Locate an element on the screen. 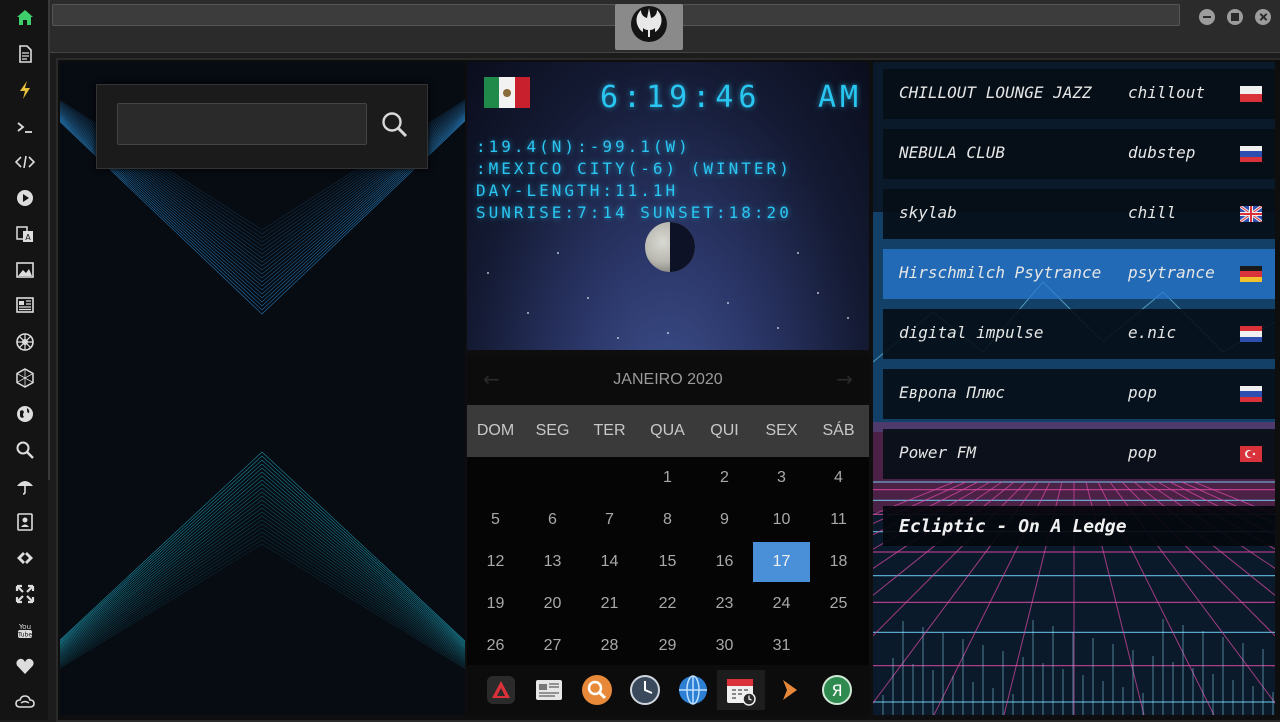  clock-day-length: DAY-LENGTH:11.1H is located at coordinates (577, 190).